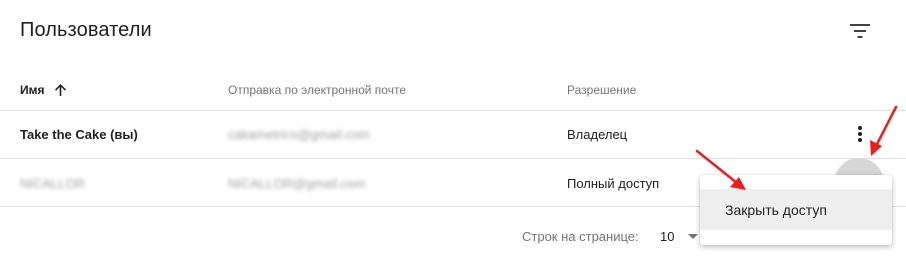 This screenshot has width=906, height=262. Describe the element at coordinates (580, 236) in the screenshot. I see `rows-per-page-label: Строк на странице:` at that location.